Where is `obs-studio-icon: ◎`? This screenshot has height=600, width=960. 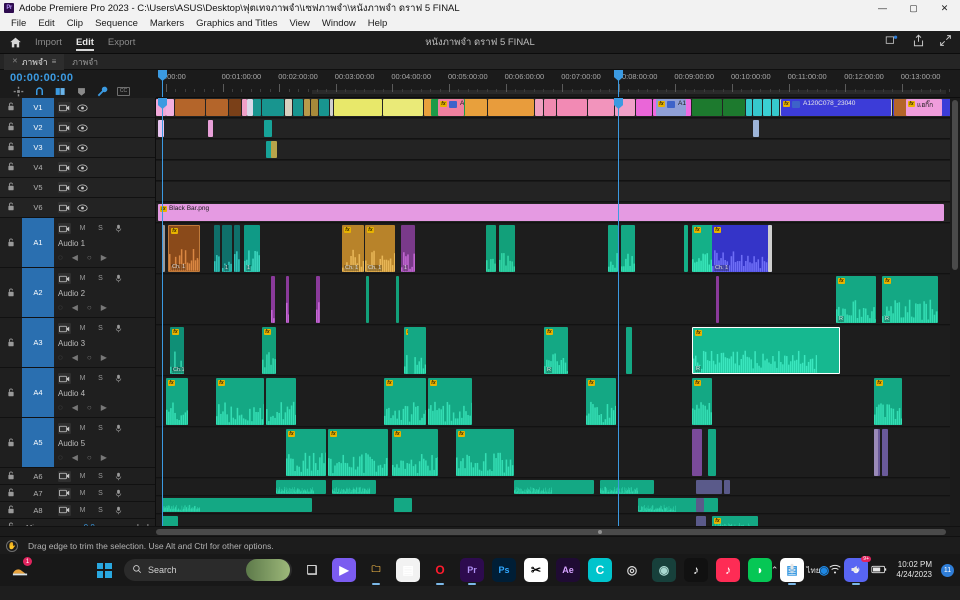 obs-studio-icon: ◎ is located at coordinates (632, 570).